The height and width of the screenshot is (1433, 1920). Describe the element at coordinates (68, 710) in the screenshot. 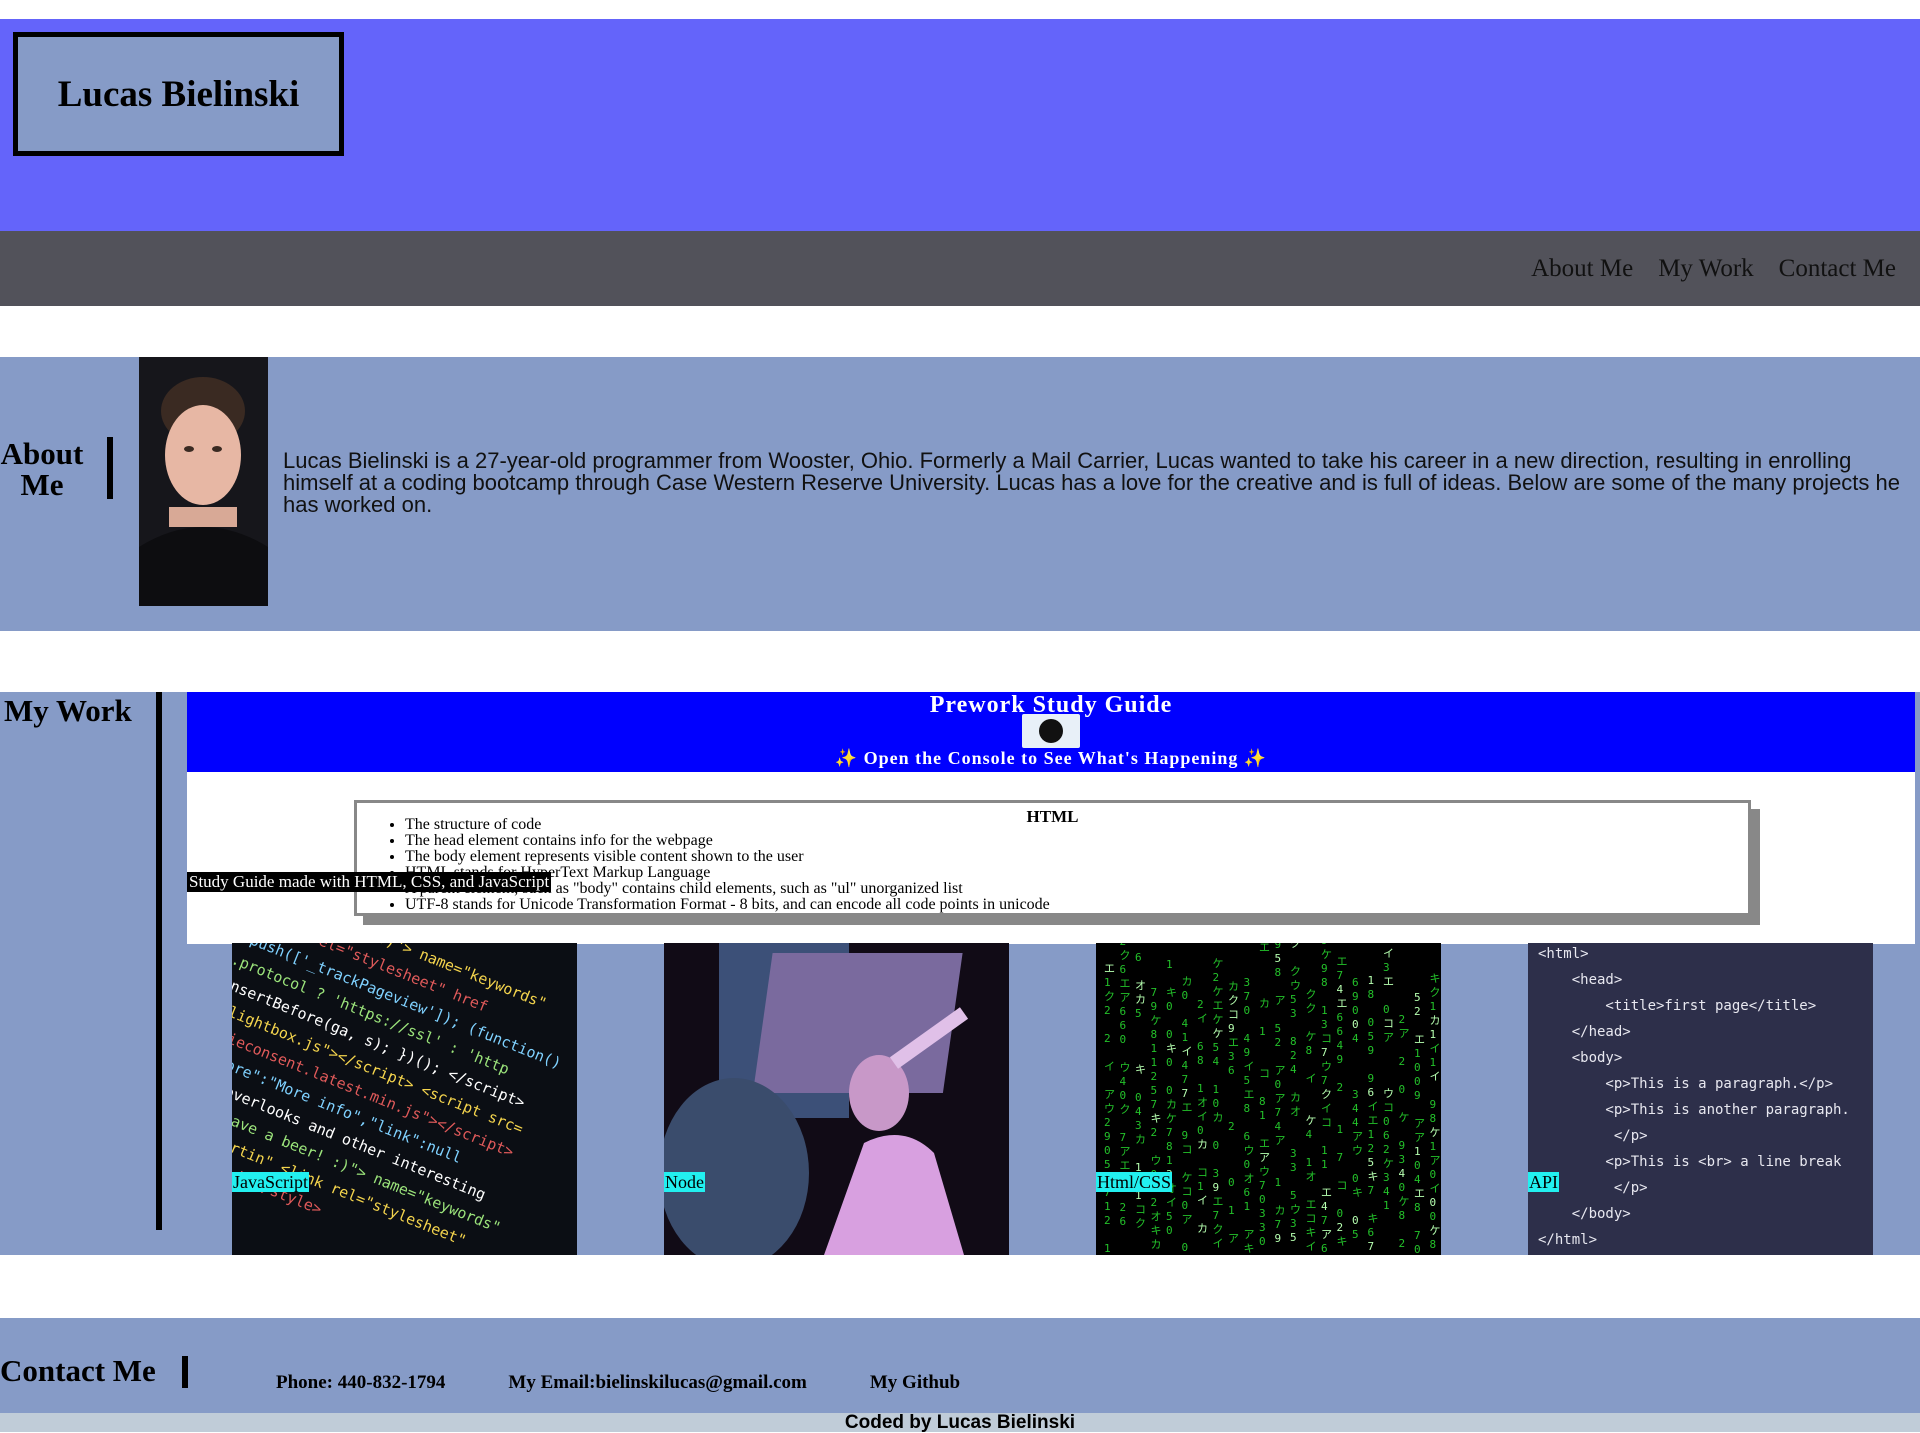

I see `work-title: My Work` at that location.